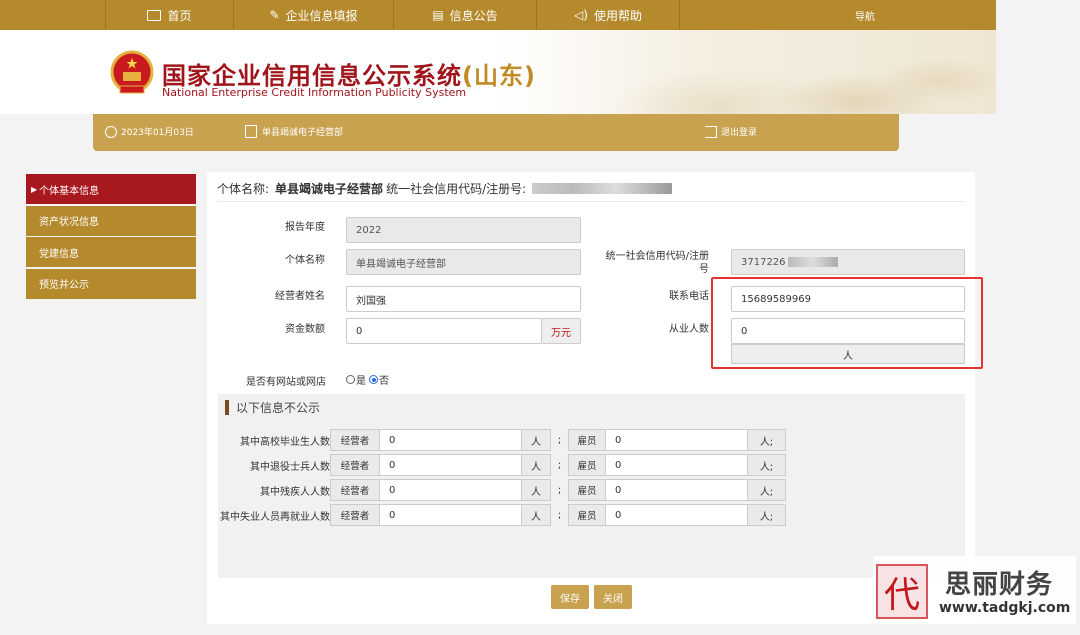 This screenshot has height=635, width=1080. I want to click on graduates-operator-input: 0, so click(451, 440).